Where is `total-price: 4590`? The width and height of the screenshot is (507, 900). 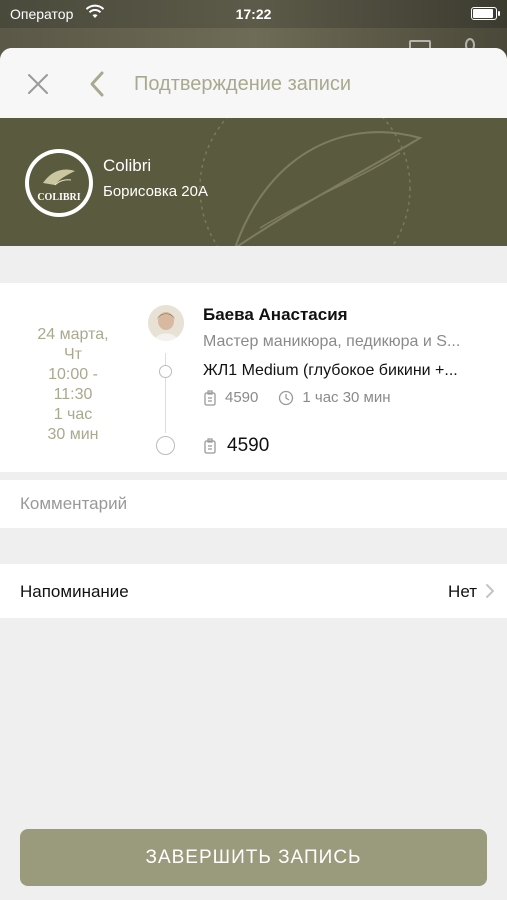
total-price: 4590 is located at coordinates (236, 446).